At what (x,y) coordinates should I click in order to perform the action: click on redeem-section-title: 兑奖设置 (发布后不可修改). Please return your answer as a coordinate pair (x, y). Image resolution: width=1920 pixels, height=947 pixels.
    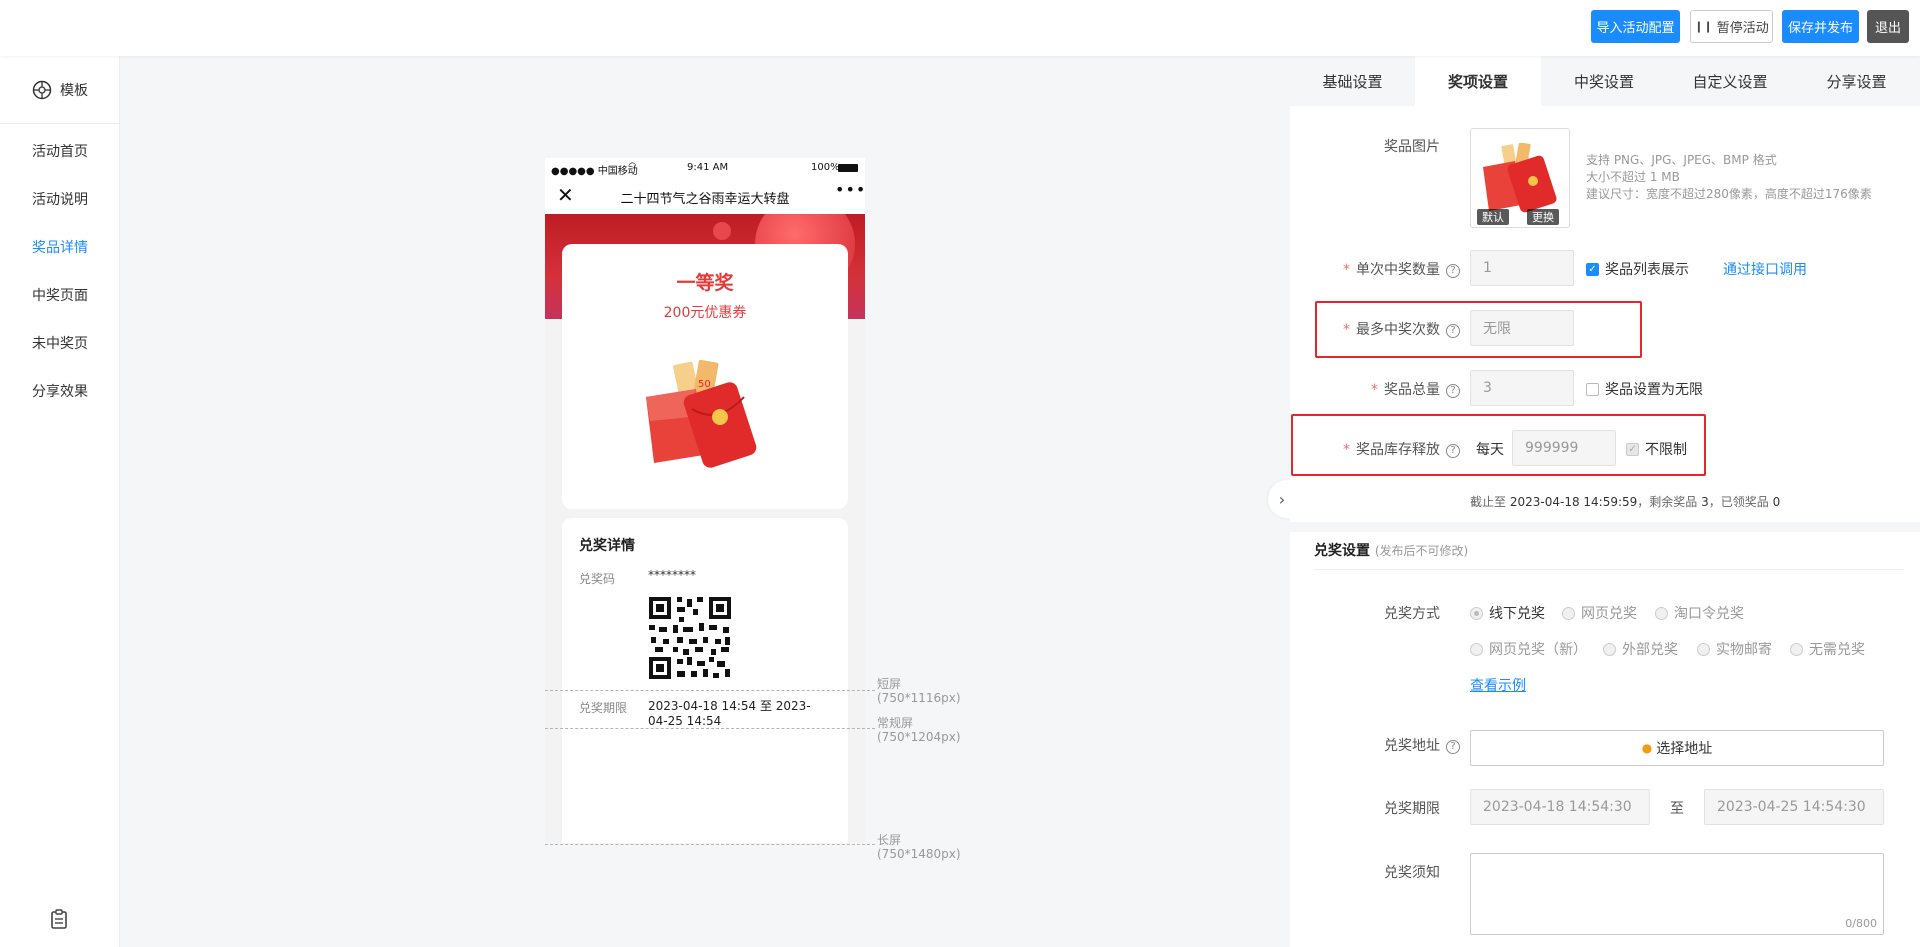
    Looking at the image, I should click on (1391, 551).